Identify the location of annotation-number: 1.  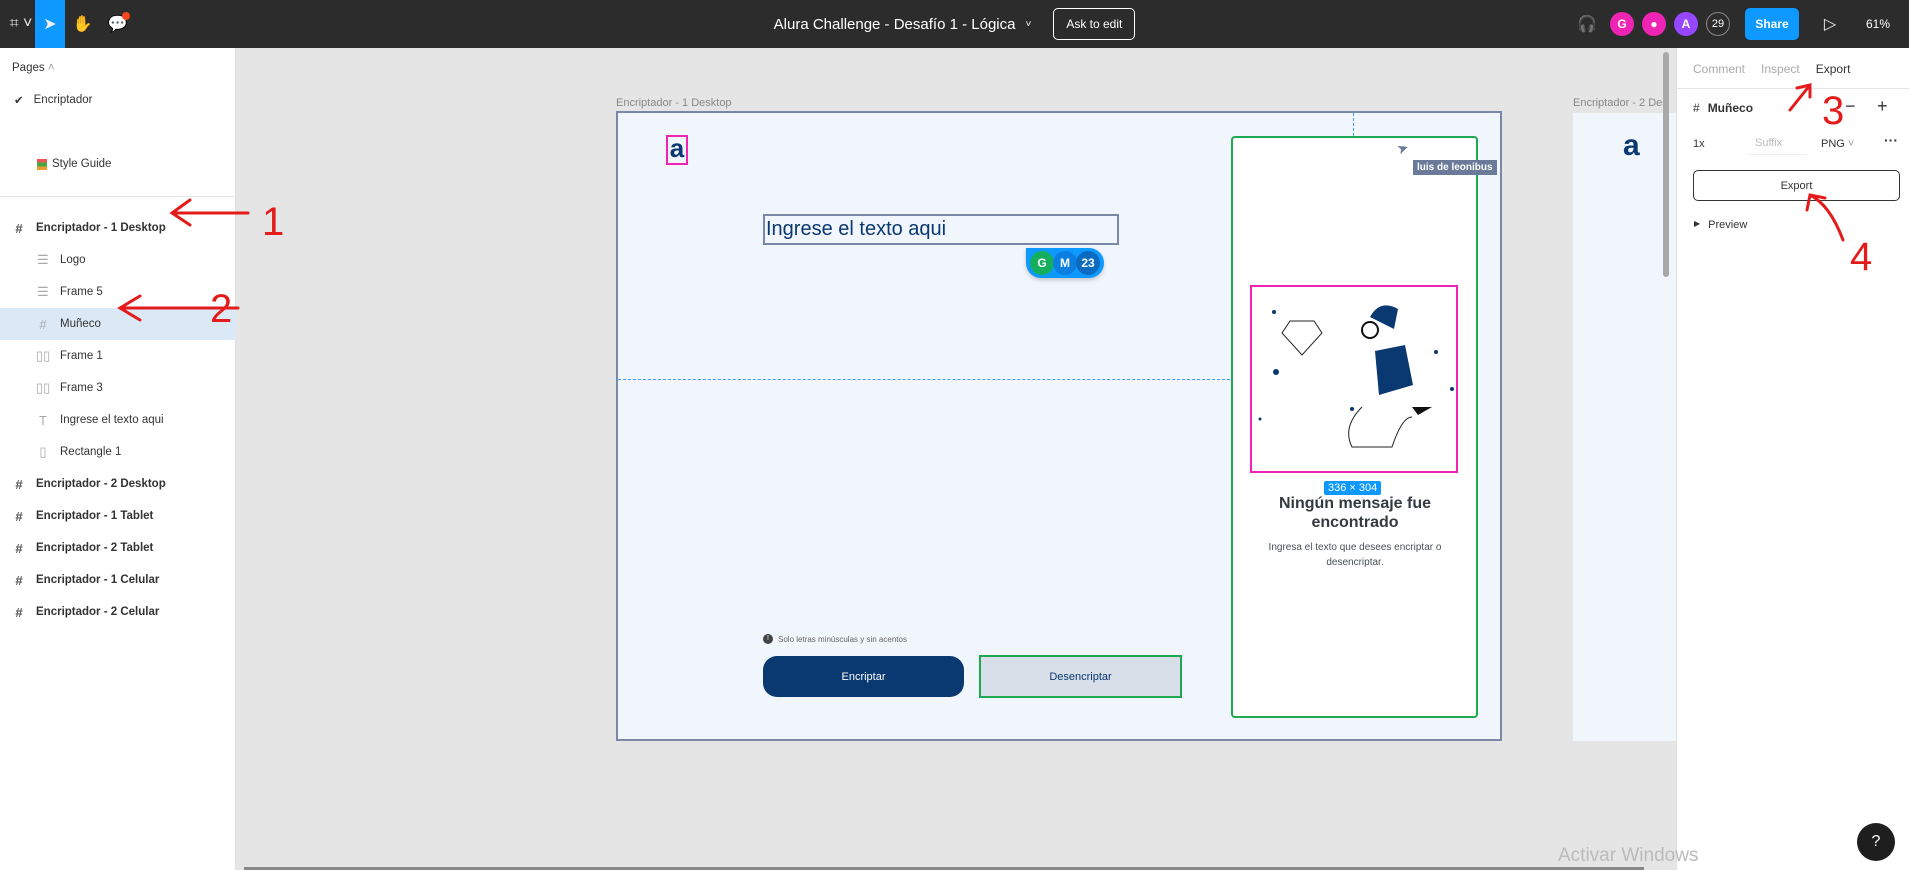
(273, 222).